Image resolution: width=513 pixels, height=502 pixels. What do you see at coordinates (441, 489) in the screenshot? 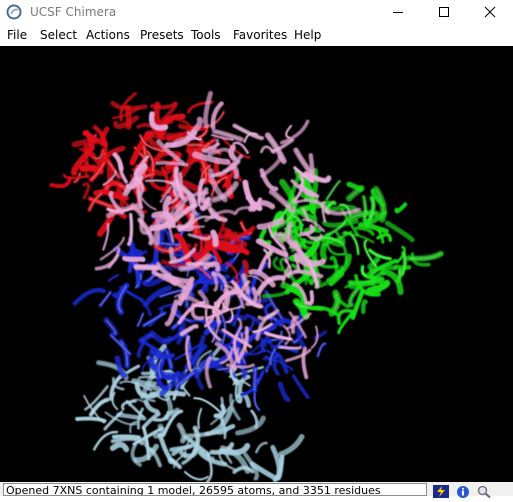
I see `lightning-icon` at bounding box center [441, 489].